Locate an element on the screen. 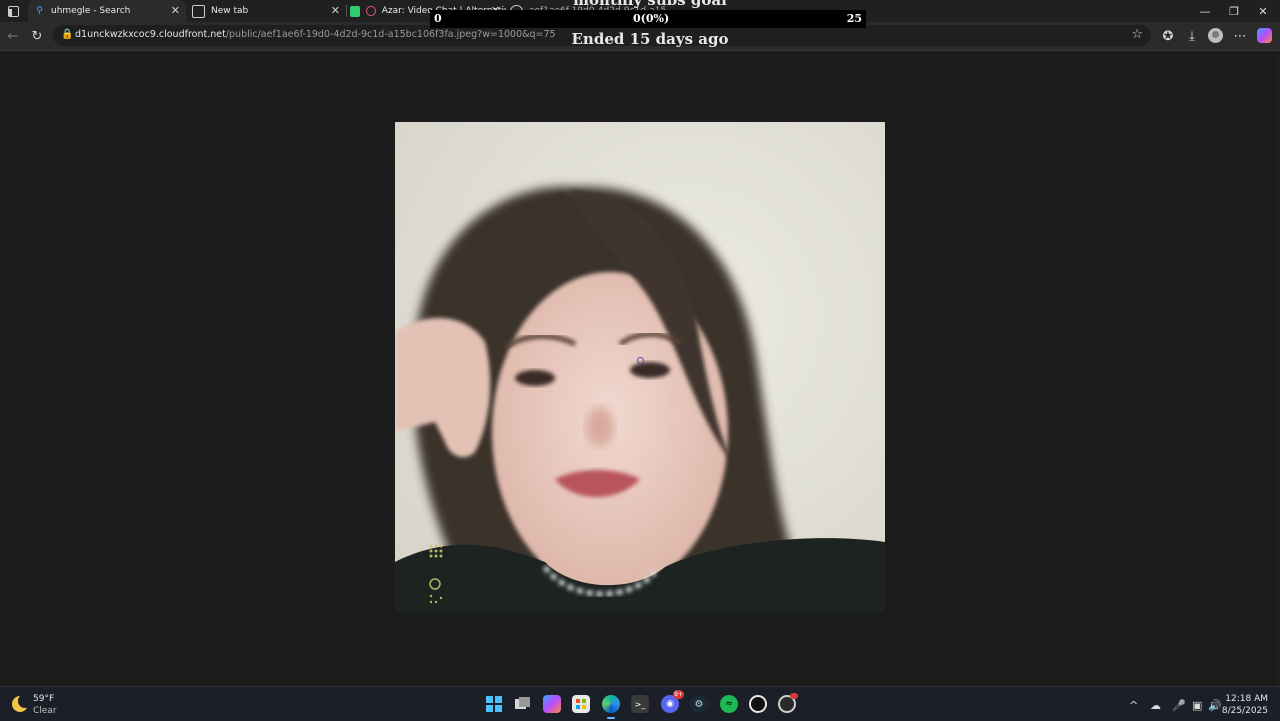  favorite-star-icon: ☆ is located at coordinates (1137, 34).